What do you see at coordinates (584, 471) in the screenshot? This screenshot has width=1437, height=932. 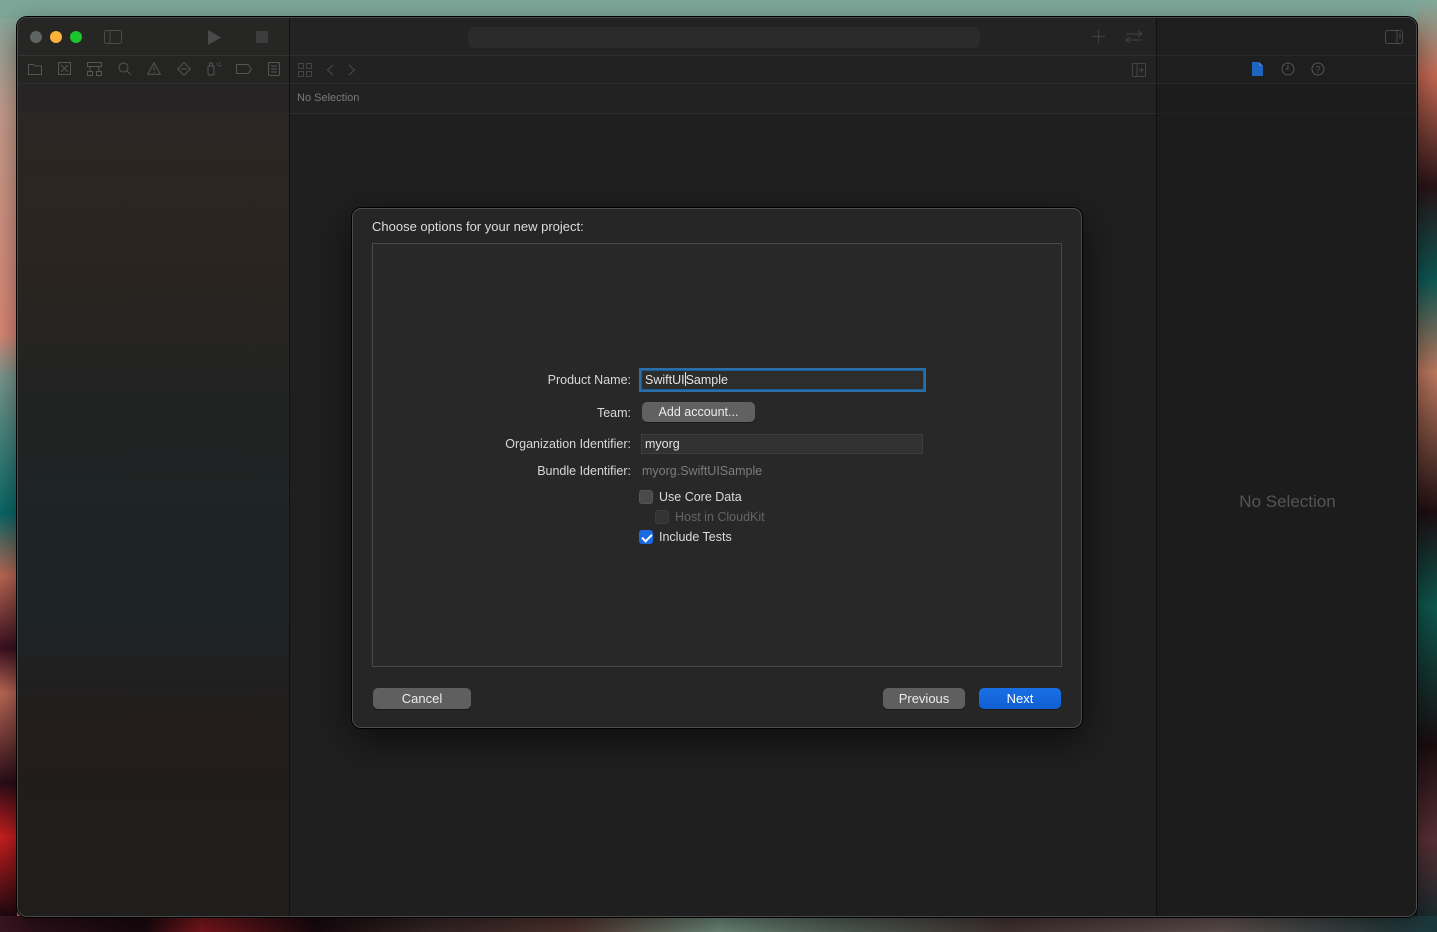 I see `bundle-identifier-label: Bundle Identifier:` at bounding box center [584, 471].